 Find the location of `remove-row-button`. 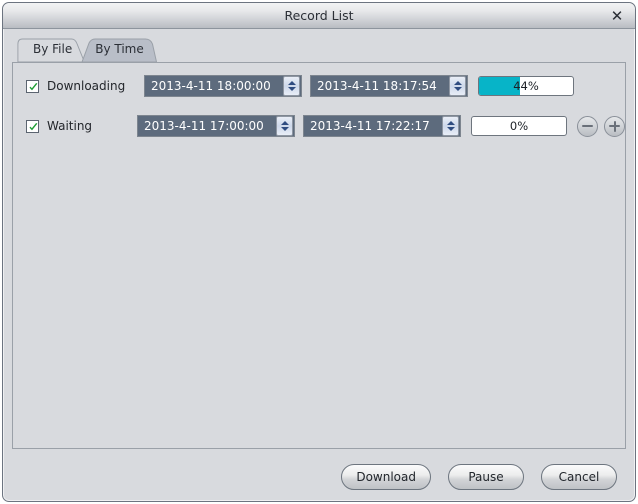

remove-row-button is located at coordinates (587, 126).